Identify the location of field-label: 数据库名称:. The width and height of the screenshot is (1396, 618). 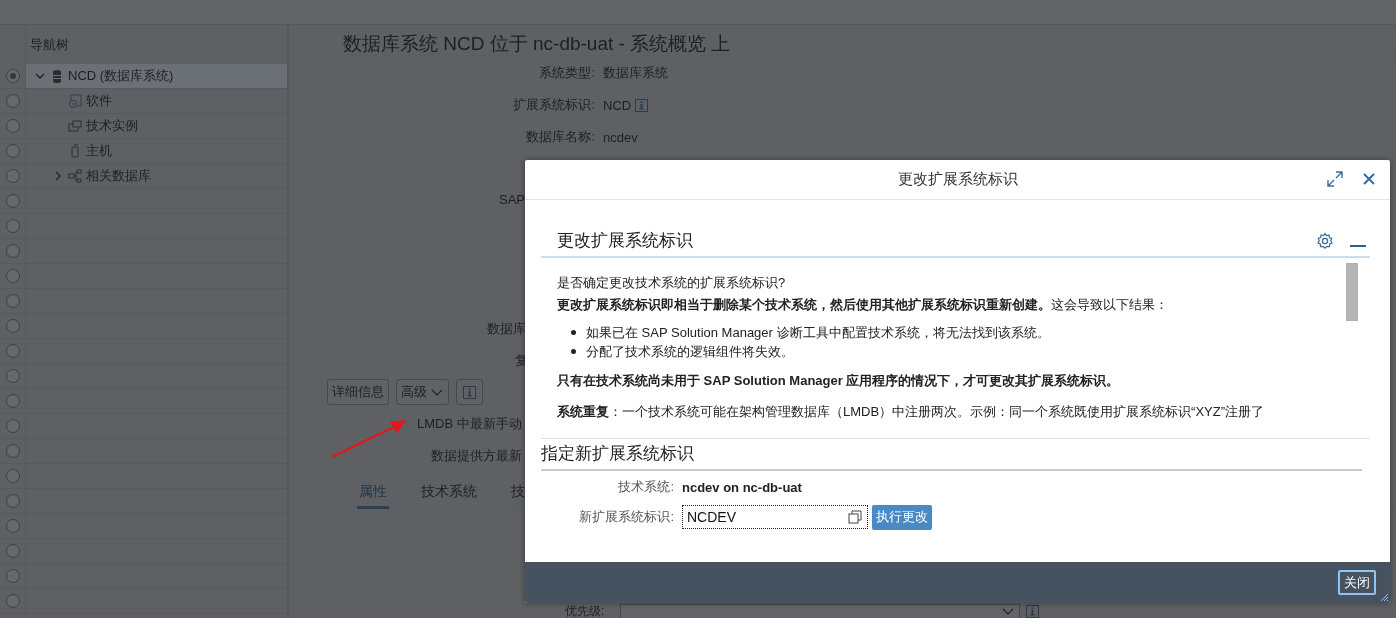
(560, 137).